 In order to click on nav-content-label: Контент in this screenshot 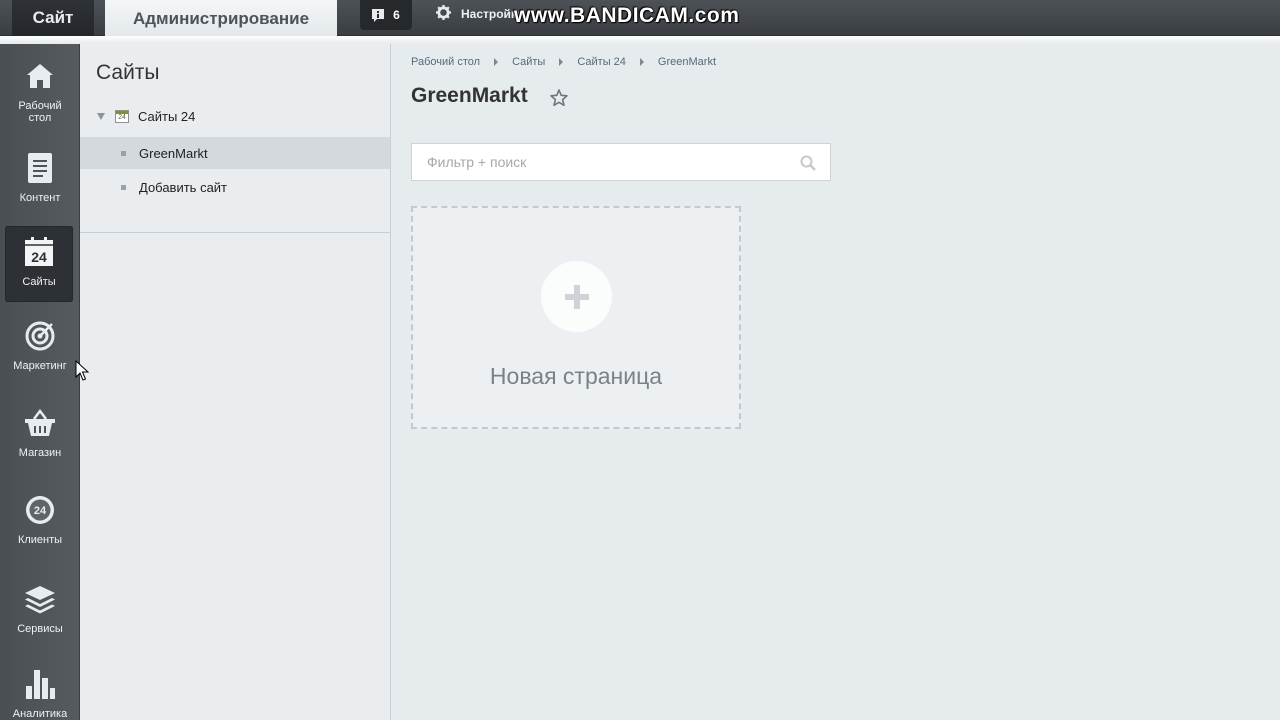, I will do `click(40, 198)`.